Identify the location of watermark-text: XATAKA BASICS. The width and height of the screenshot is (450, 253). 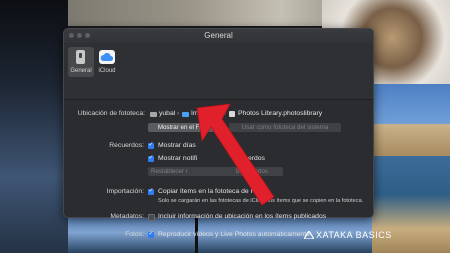
(354, 235).